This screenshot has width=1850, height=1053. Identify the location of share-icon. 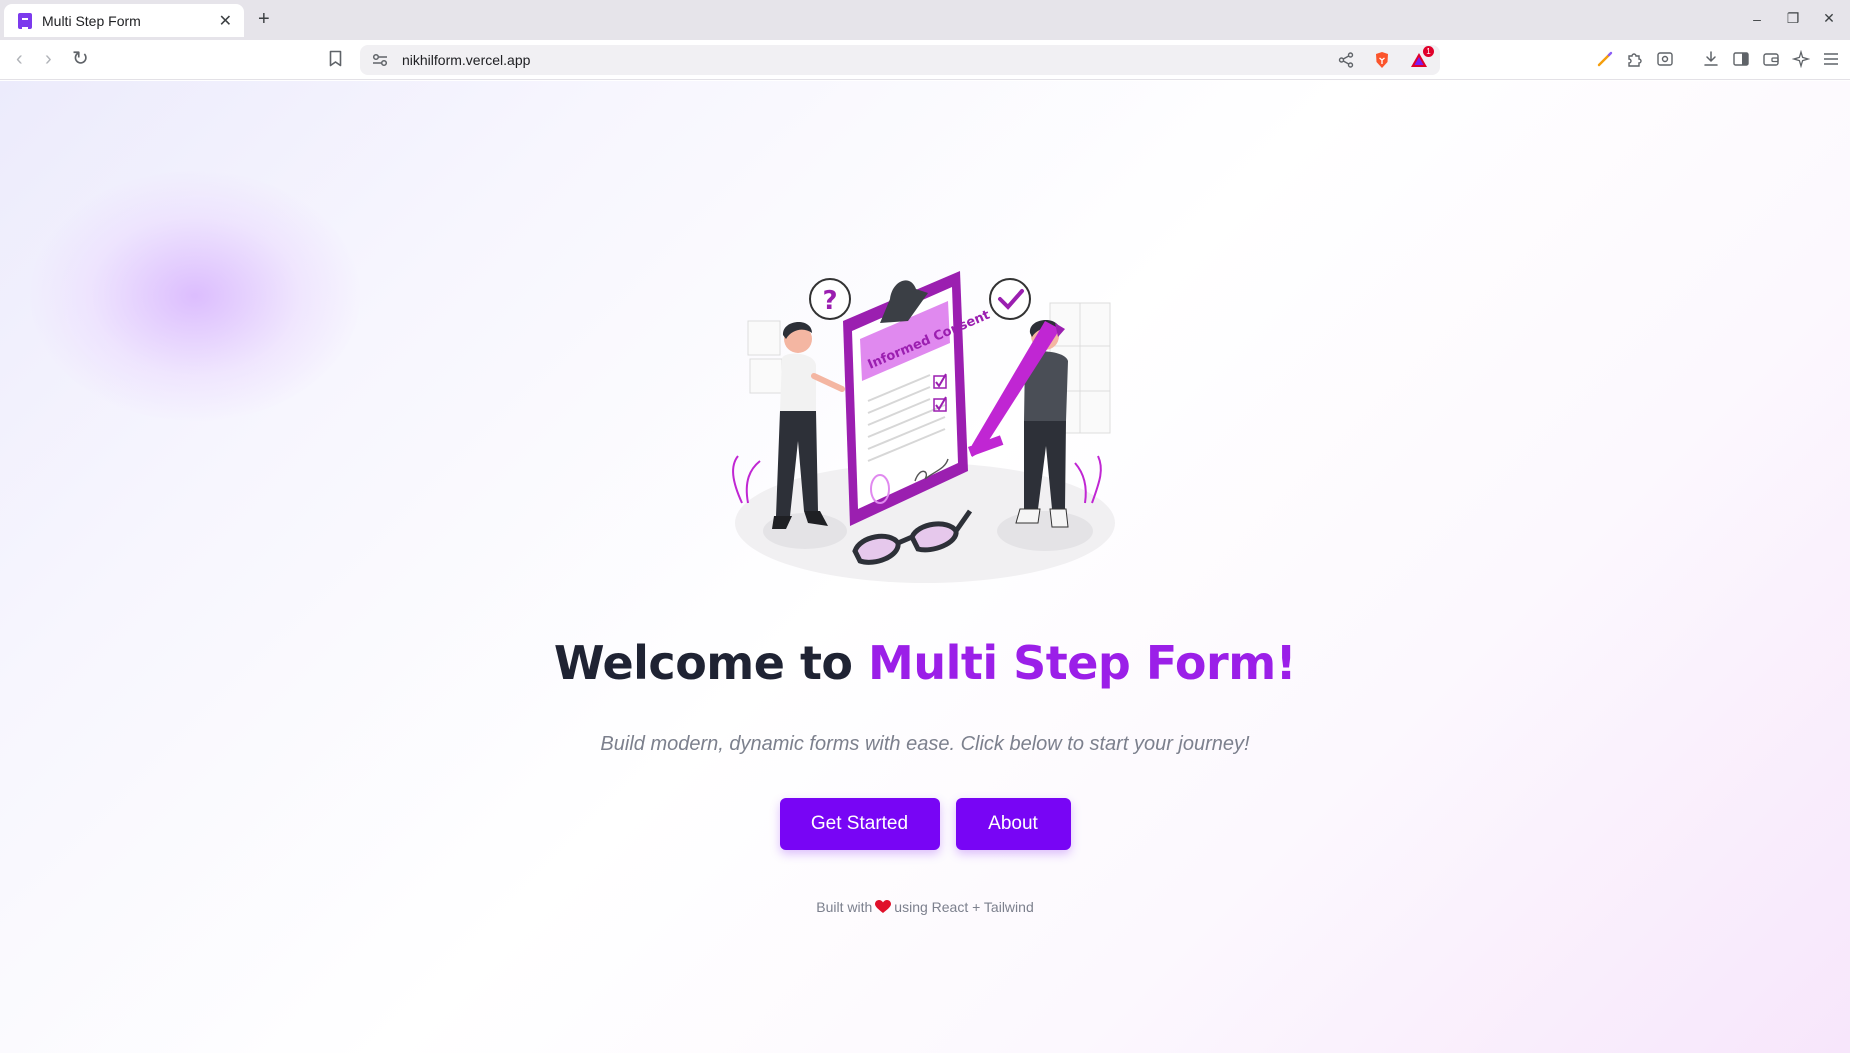
(1346, 60).